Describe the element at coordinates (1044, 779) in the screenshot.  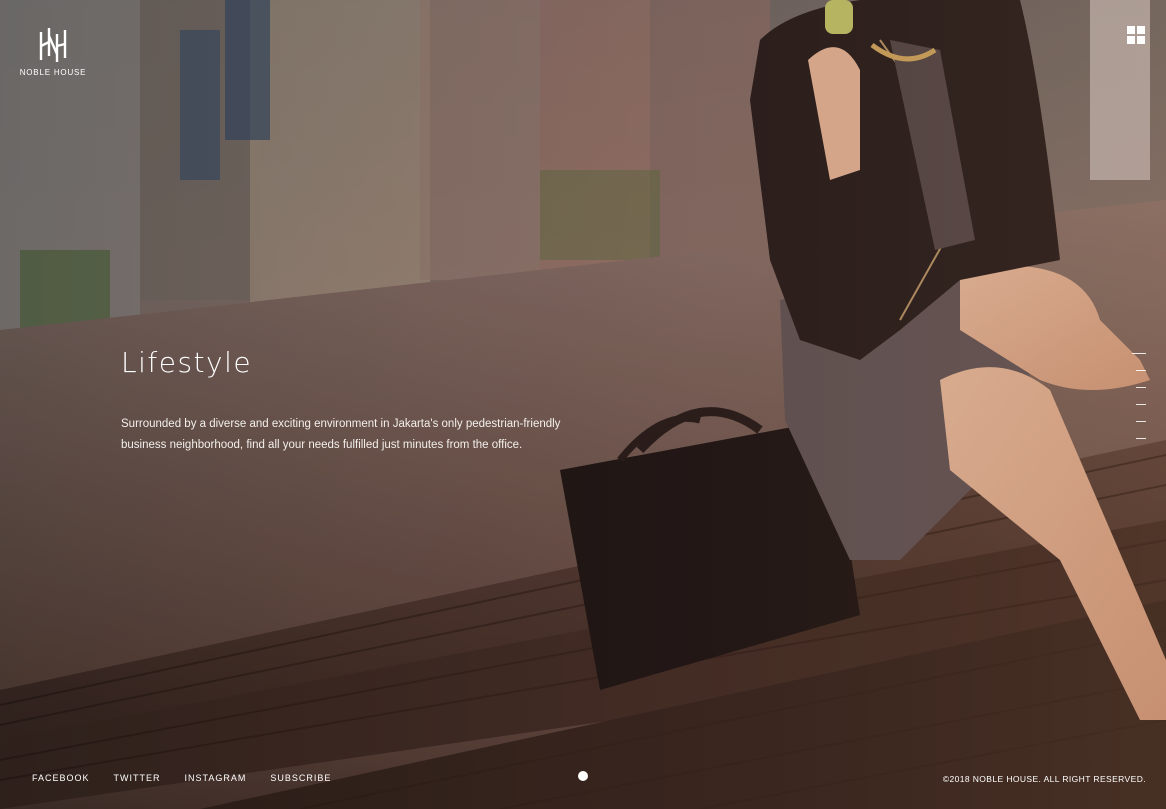
I see `copyright-text: ©2018 NOBLE HOUSE. ALL RIGHT RESERVED.` at that location.